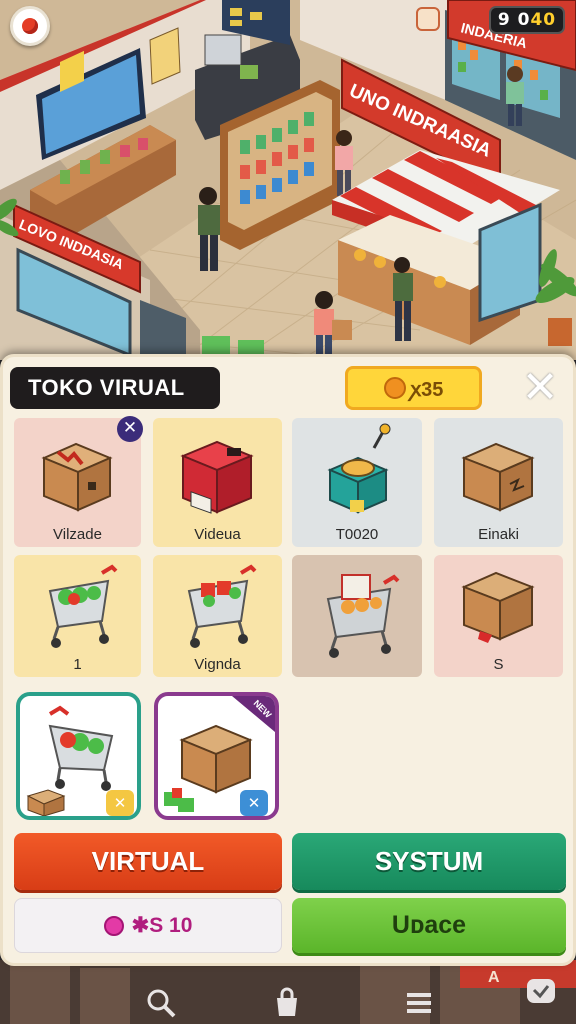 This screenshot has width=576, height=1024. I want to click on shop-item-vilzade: ✕ Vilzade, so click(78, 481).